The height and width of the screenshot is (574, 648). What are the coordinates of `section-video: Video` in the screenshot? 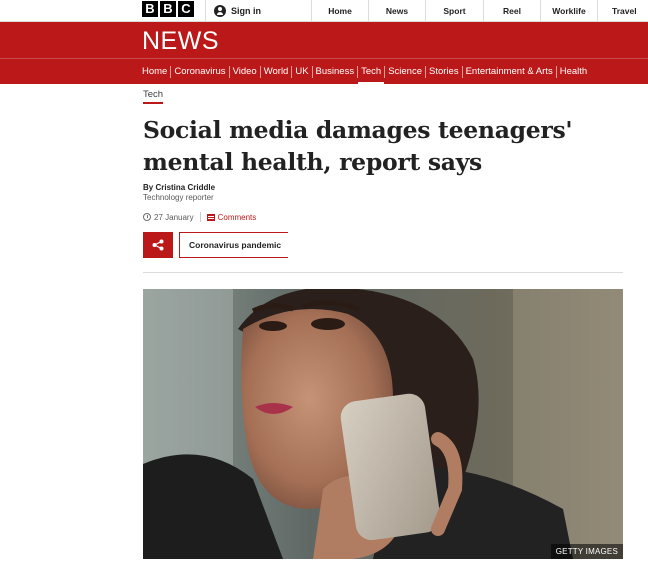 It's located at (245, 72).